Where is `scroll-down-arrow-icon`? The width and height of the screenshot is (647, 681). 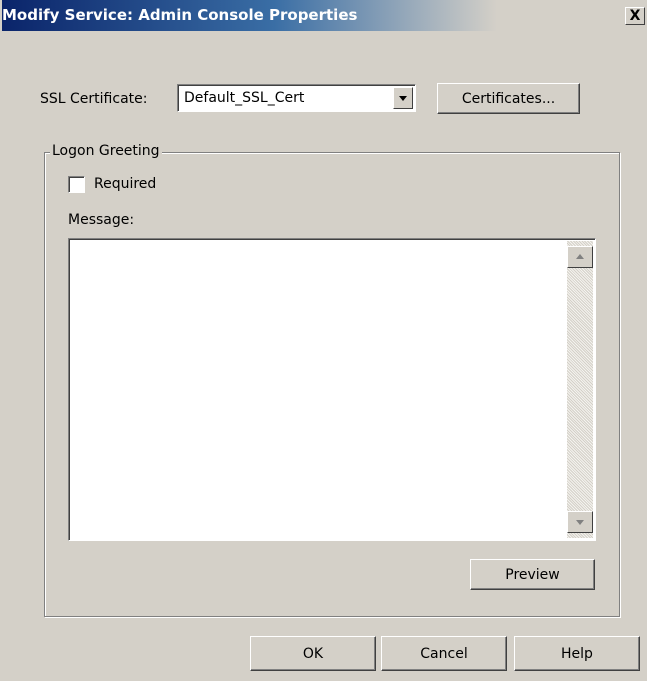 scroll-down-arrow-icon is located at coordinates (580, 522).